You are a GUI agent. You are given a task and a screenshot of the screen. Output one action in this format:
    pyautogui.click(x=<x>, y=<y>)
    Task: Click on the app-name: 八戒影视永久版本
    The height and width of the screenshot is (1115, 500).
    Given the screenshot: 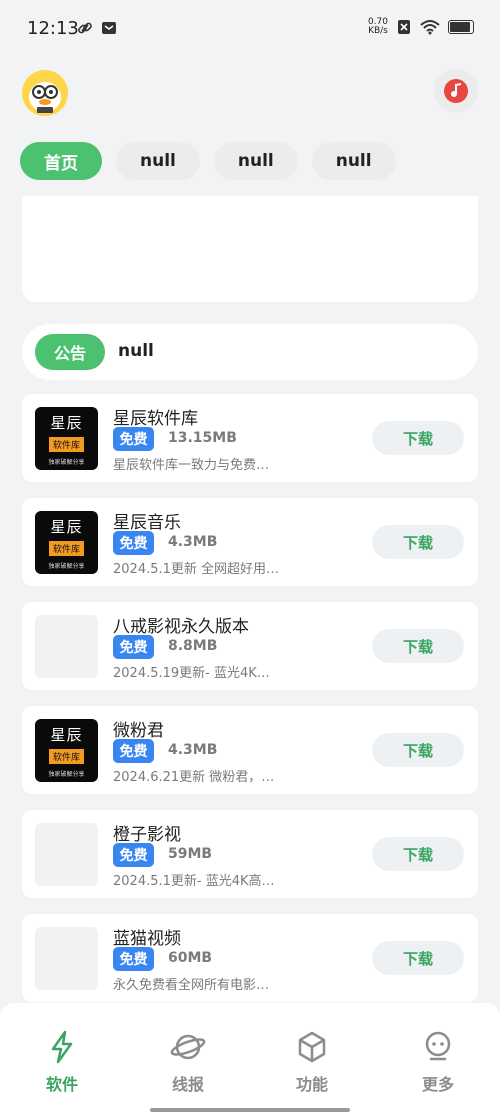 What is the action you would take?
    pyautogui.click(x=181, y=627)
    